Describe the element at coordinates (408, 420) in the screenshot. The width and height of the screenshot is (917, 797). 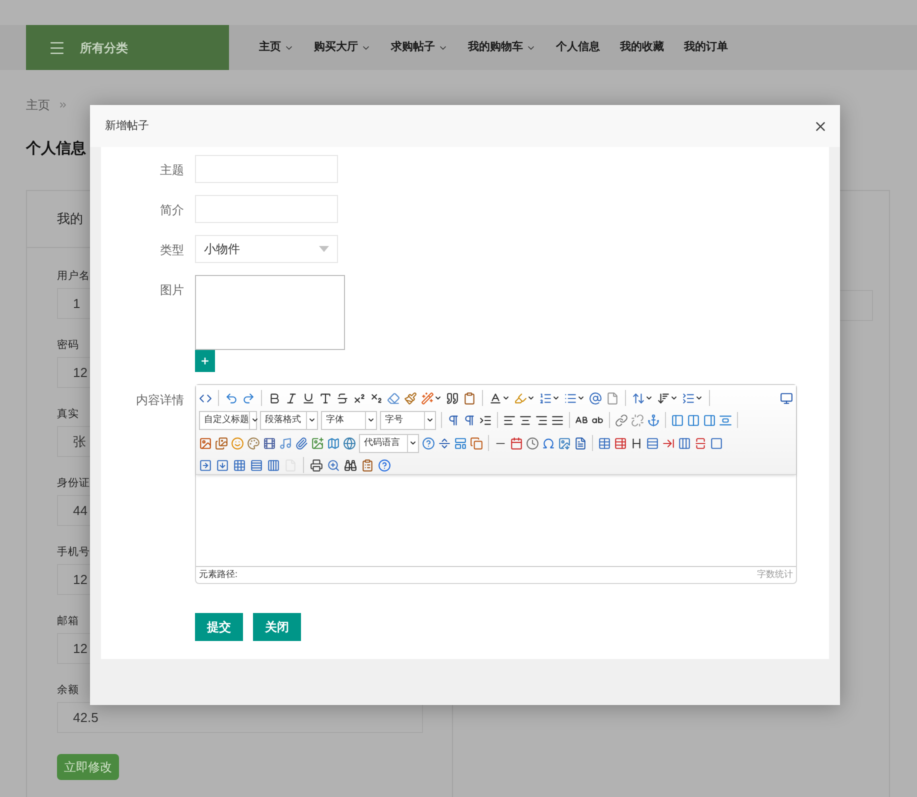
I see `editor-select: 字号` at that location.